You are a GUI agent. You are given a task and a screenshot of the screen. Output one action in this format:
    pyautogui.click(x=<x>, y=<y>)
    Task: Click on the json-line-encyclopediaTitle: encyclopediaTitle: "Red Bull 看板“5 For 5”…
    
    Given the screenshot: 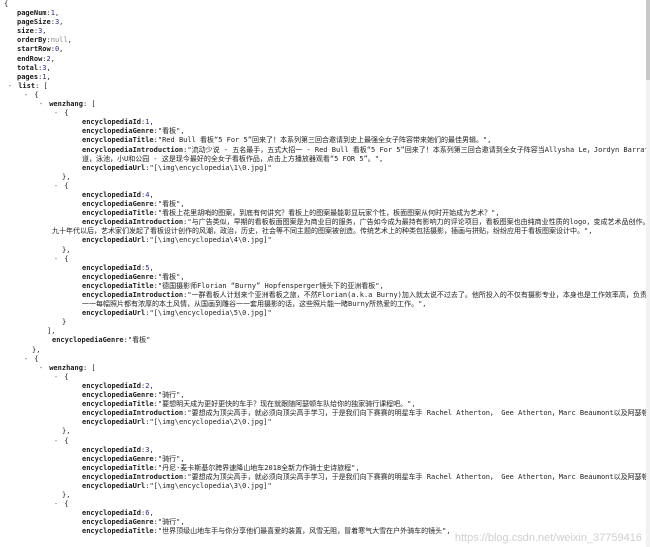 What is the action you would take?
    pyautogui.click(x=287, y=140)
    